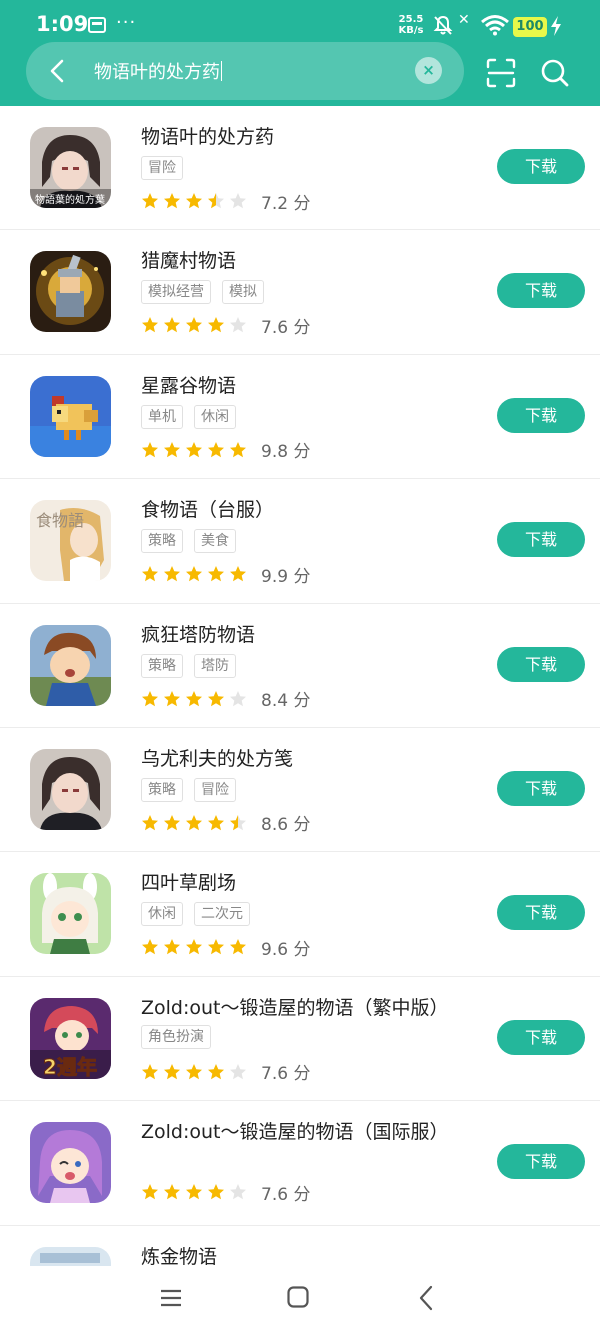 The height and width of the screenshot is (1333, 600). Describe the element at coordinates (58, 71) in the screenshot. I see `chevron-left-icon` at that location.